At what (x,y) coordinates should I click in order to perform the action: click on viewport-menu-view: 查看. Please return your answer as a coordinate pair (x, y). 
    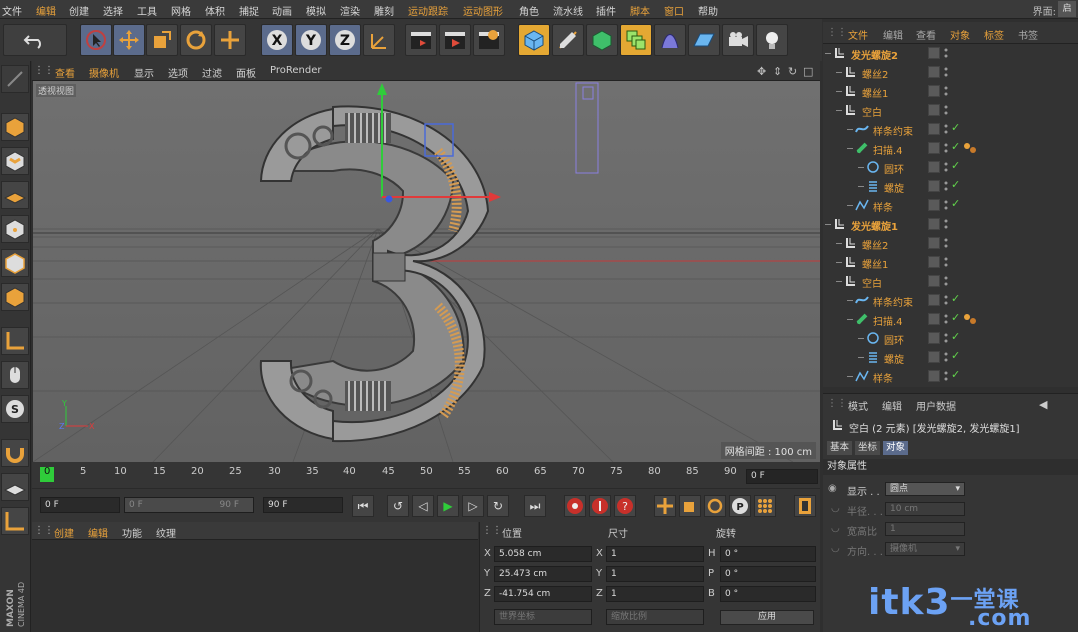
    Looking at the image, I should click on (65, 72).